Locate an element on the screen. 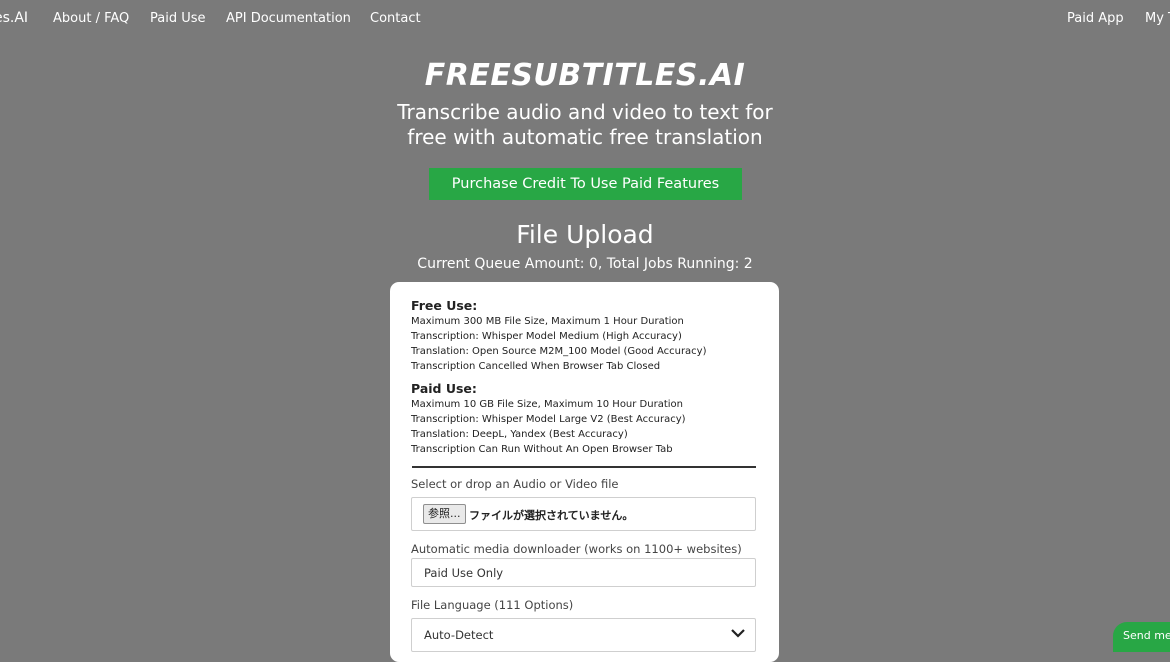 The image size is (1170, 662). downloader-value: Paid Use Only is located at coordinates (464, 573).